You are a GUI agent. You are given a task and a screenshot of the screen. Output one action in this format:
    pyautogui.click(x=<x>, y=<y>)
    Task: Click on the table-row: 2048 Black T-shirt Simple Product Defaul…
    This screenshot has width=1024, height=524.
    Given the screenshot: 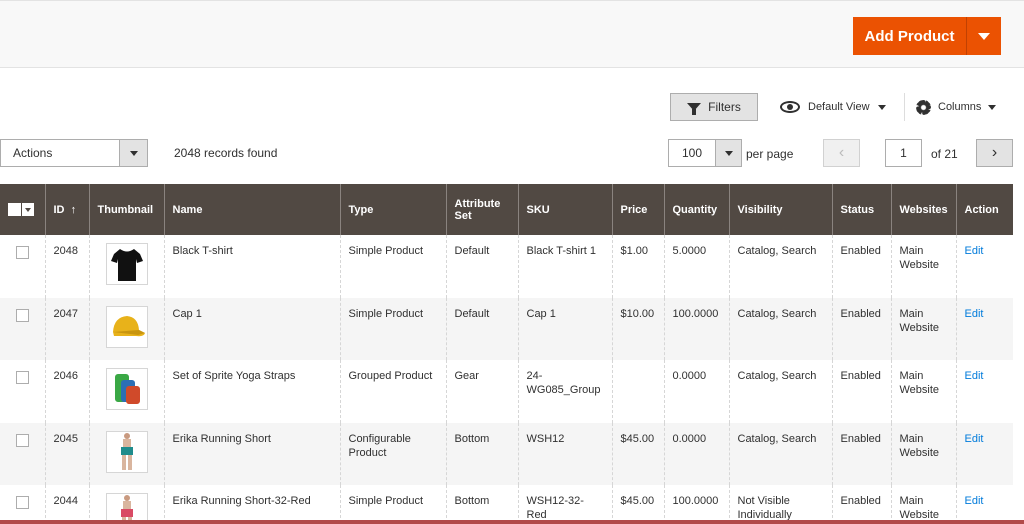 What is the action you would take?
    pyautogui.click(x=506, y=266)
    